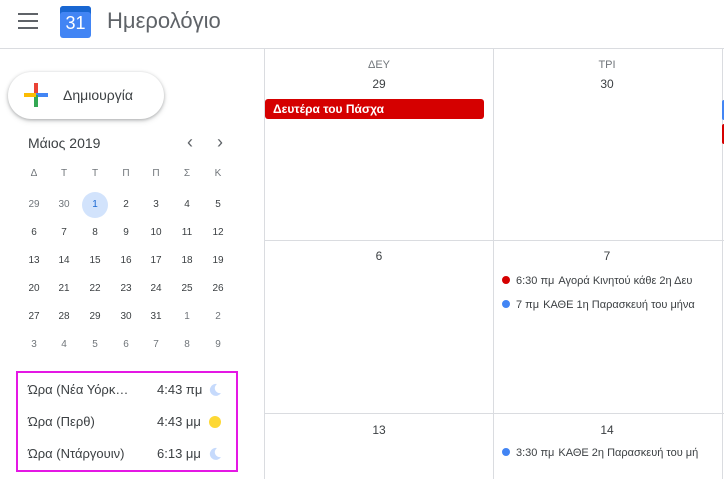 The width and height of the screenshot is (724, 479). I want to click on mini-calendar-week: 13 14 15 16 17 18 19, so click(128, 265).